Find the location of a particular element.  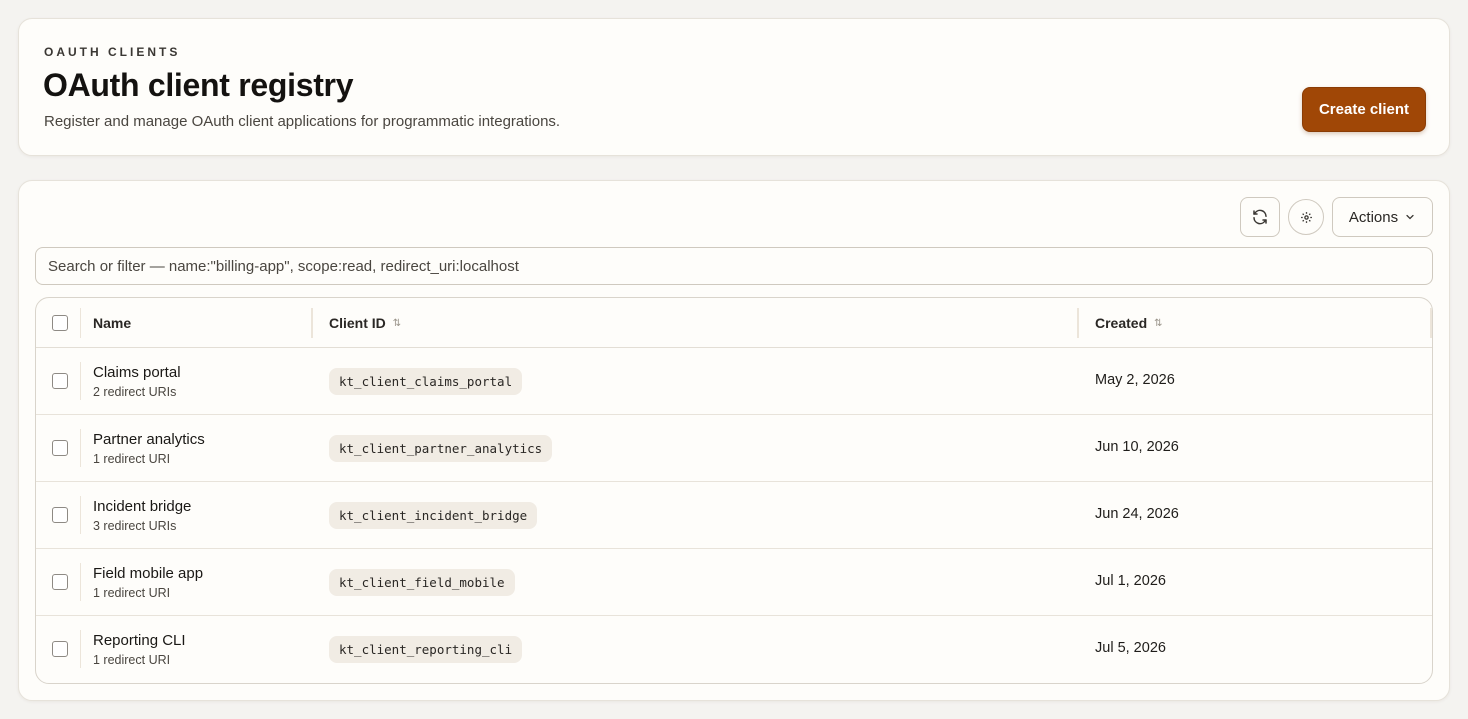

settings-button is located at coordinates (1306, 217).